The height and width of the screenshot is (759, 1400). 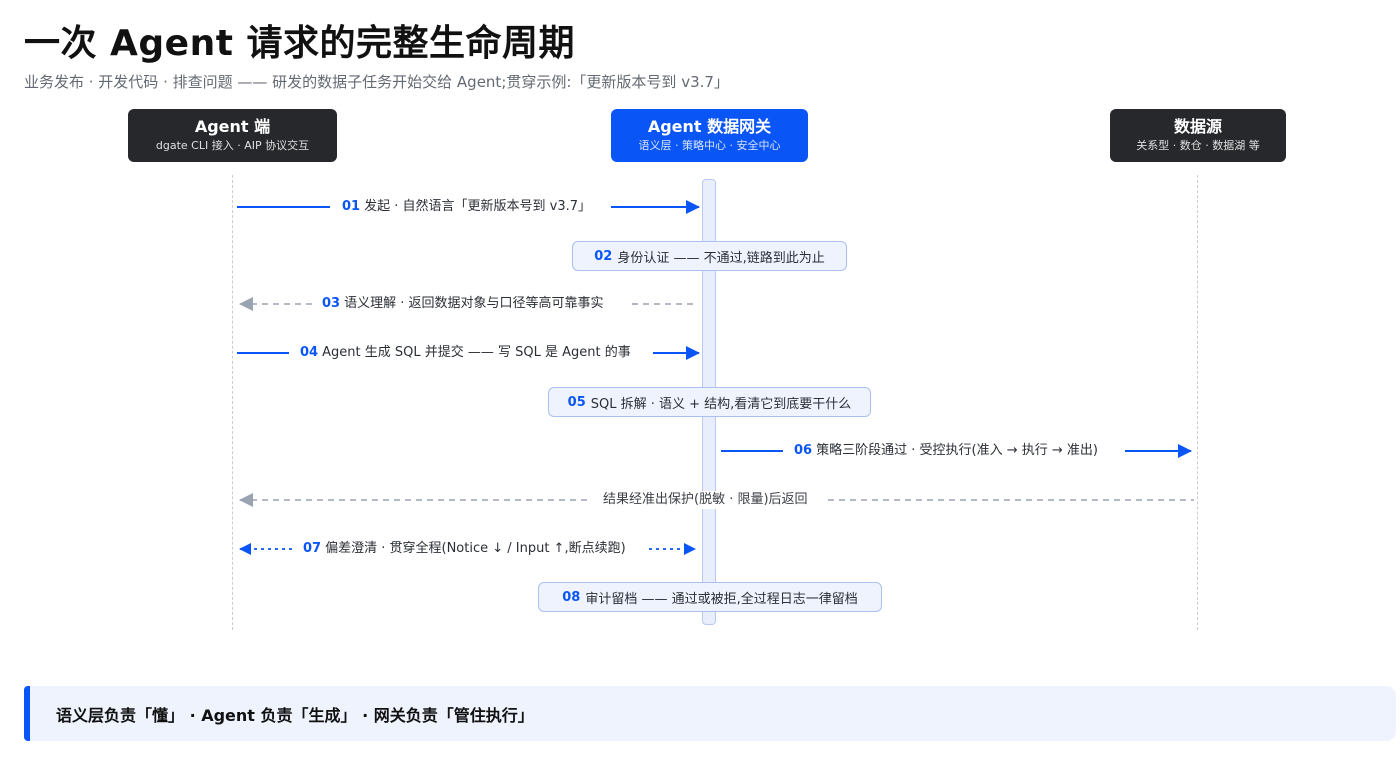 What do you see at coordinates (476, 352) in the screenshot?
I see `step-04-text: Agent 生成 SQL 并提交 —— 写 SQL 是 Agent 的事` at bounding box center [476, 352].